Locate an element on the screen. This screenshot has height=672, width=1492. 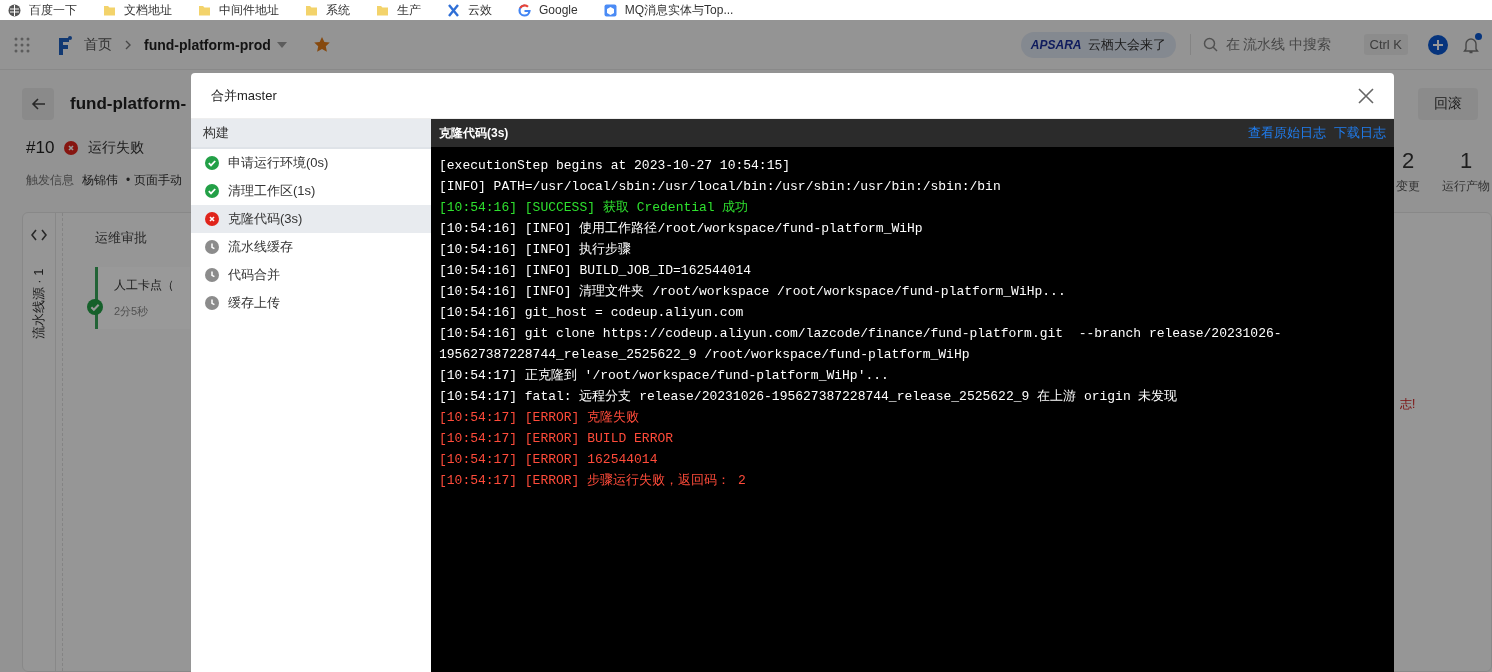
stat-value: 1 is located at coordinates (1466, 161).